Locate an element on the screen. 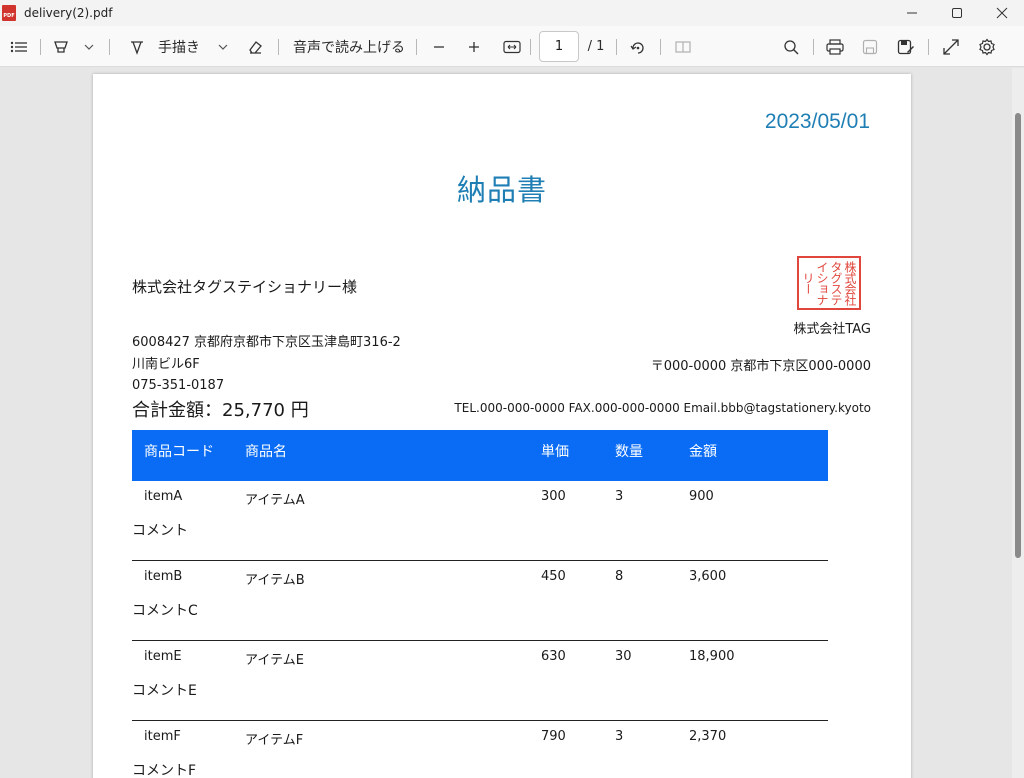 The image size is (1024, 778). zoom-out-button is located at coordinates (439, 46).